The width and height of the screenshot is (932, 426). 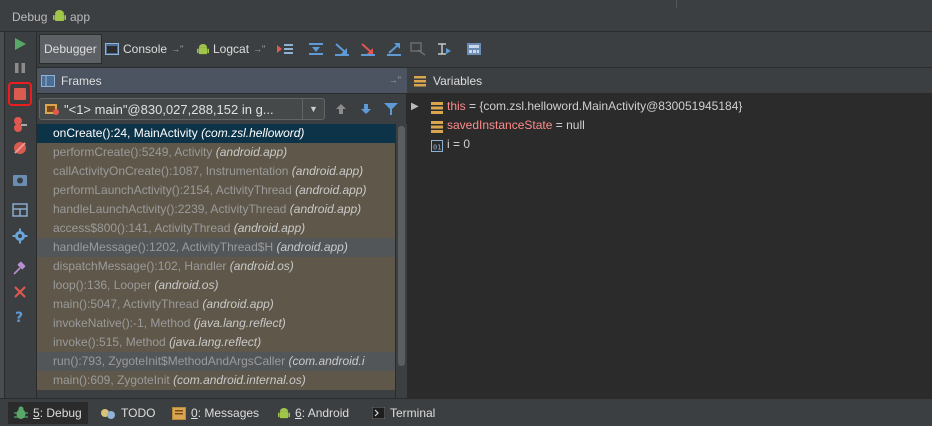 What do you see at coordinates (127, 133) in the screenshot?
I see `frame-method: onCreate():24, MainActivity` at bounding box center [127, 133].